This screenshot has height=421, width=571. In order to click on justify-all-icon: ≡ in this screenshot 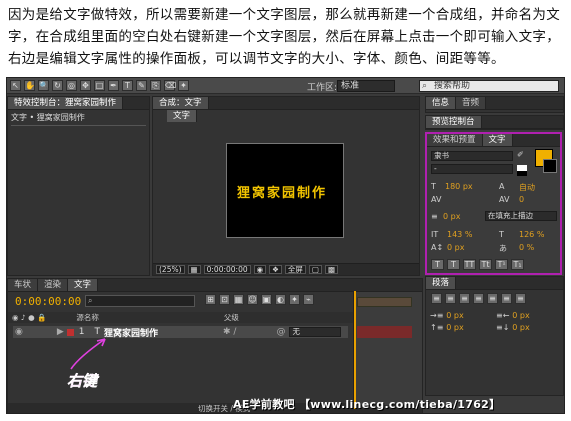, I will do `click(520, 298)`.